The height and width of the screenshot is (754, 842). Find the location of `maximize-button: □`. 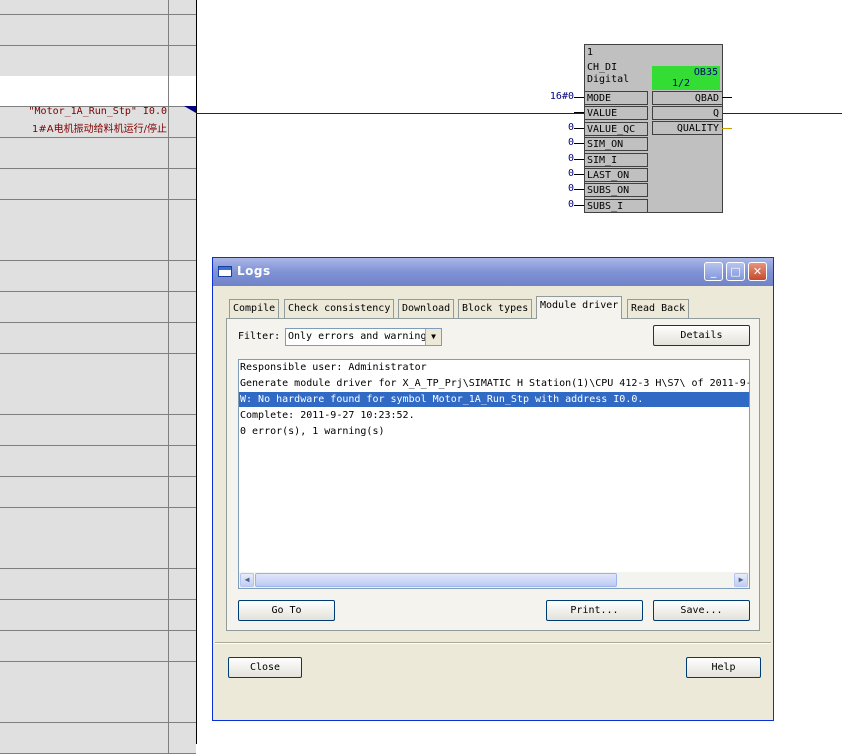

maximize-button: □ is located at coordinates (735, 271).